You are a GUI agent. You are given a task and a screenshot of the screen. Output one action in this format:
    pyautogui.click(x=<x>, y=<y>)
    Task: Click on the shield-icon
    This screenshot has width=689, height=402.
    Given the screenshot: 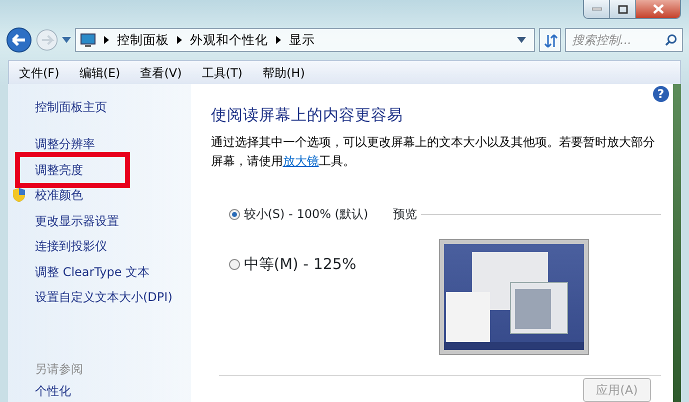 What is the action you would take?
    pyautogui.click(x=19, y=194)
    